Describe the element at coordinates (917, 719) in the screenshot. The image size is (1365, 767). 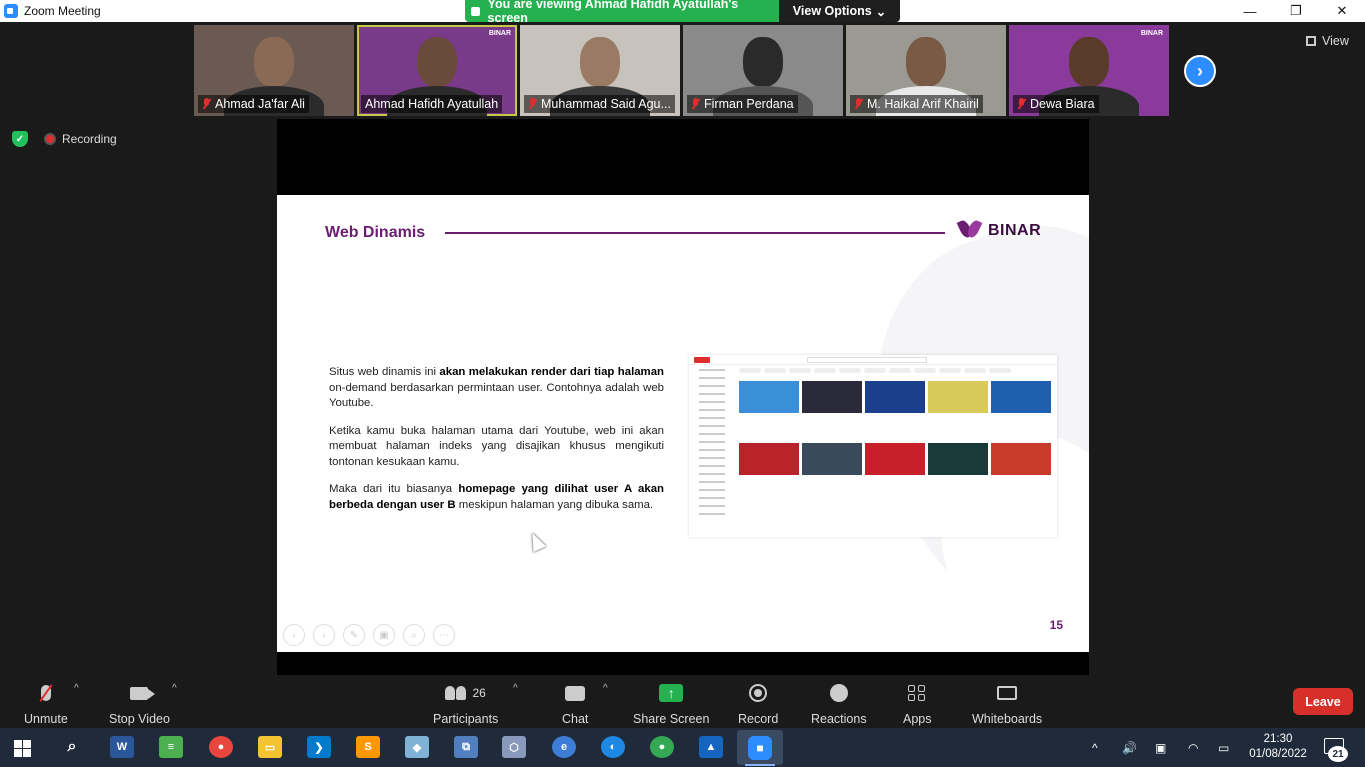
I see `apps-label: Apps` at that location.